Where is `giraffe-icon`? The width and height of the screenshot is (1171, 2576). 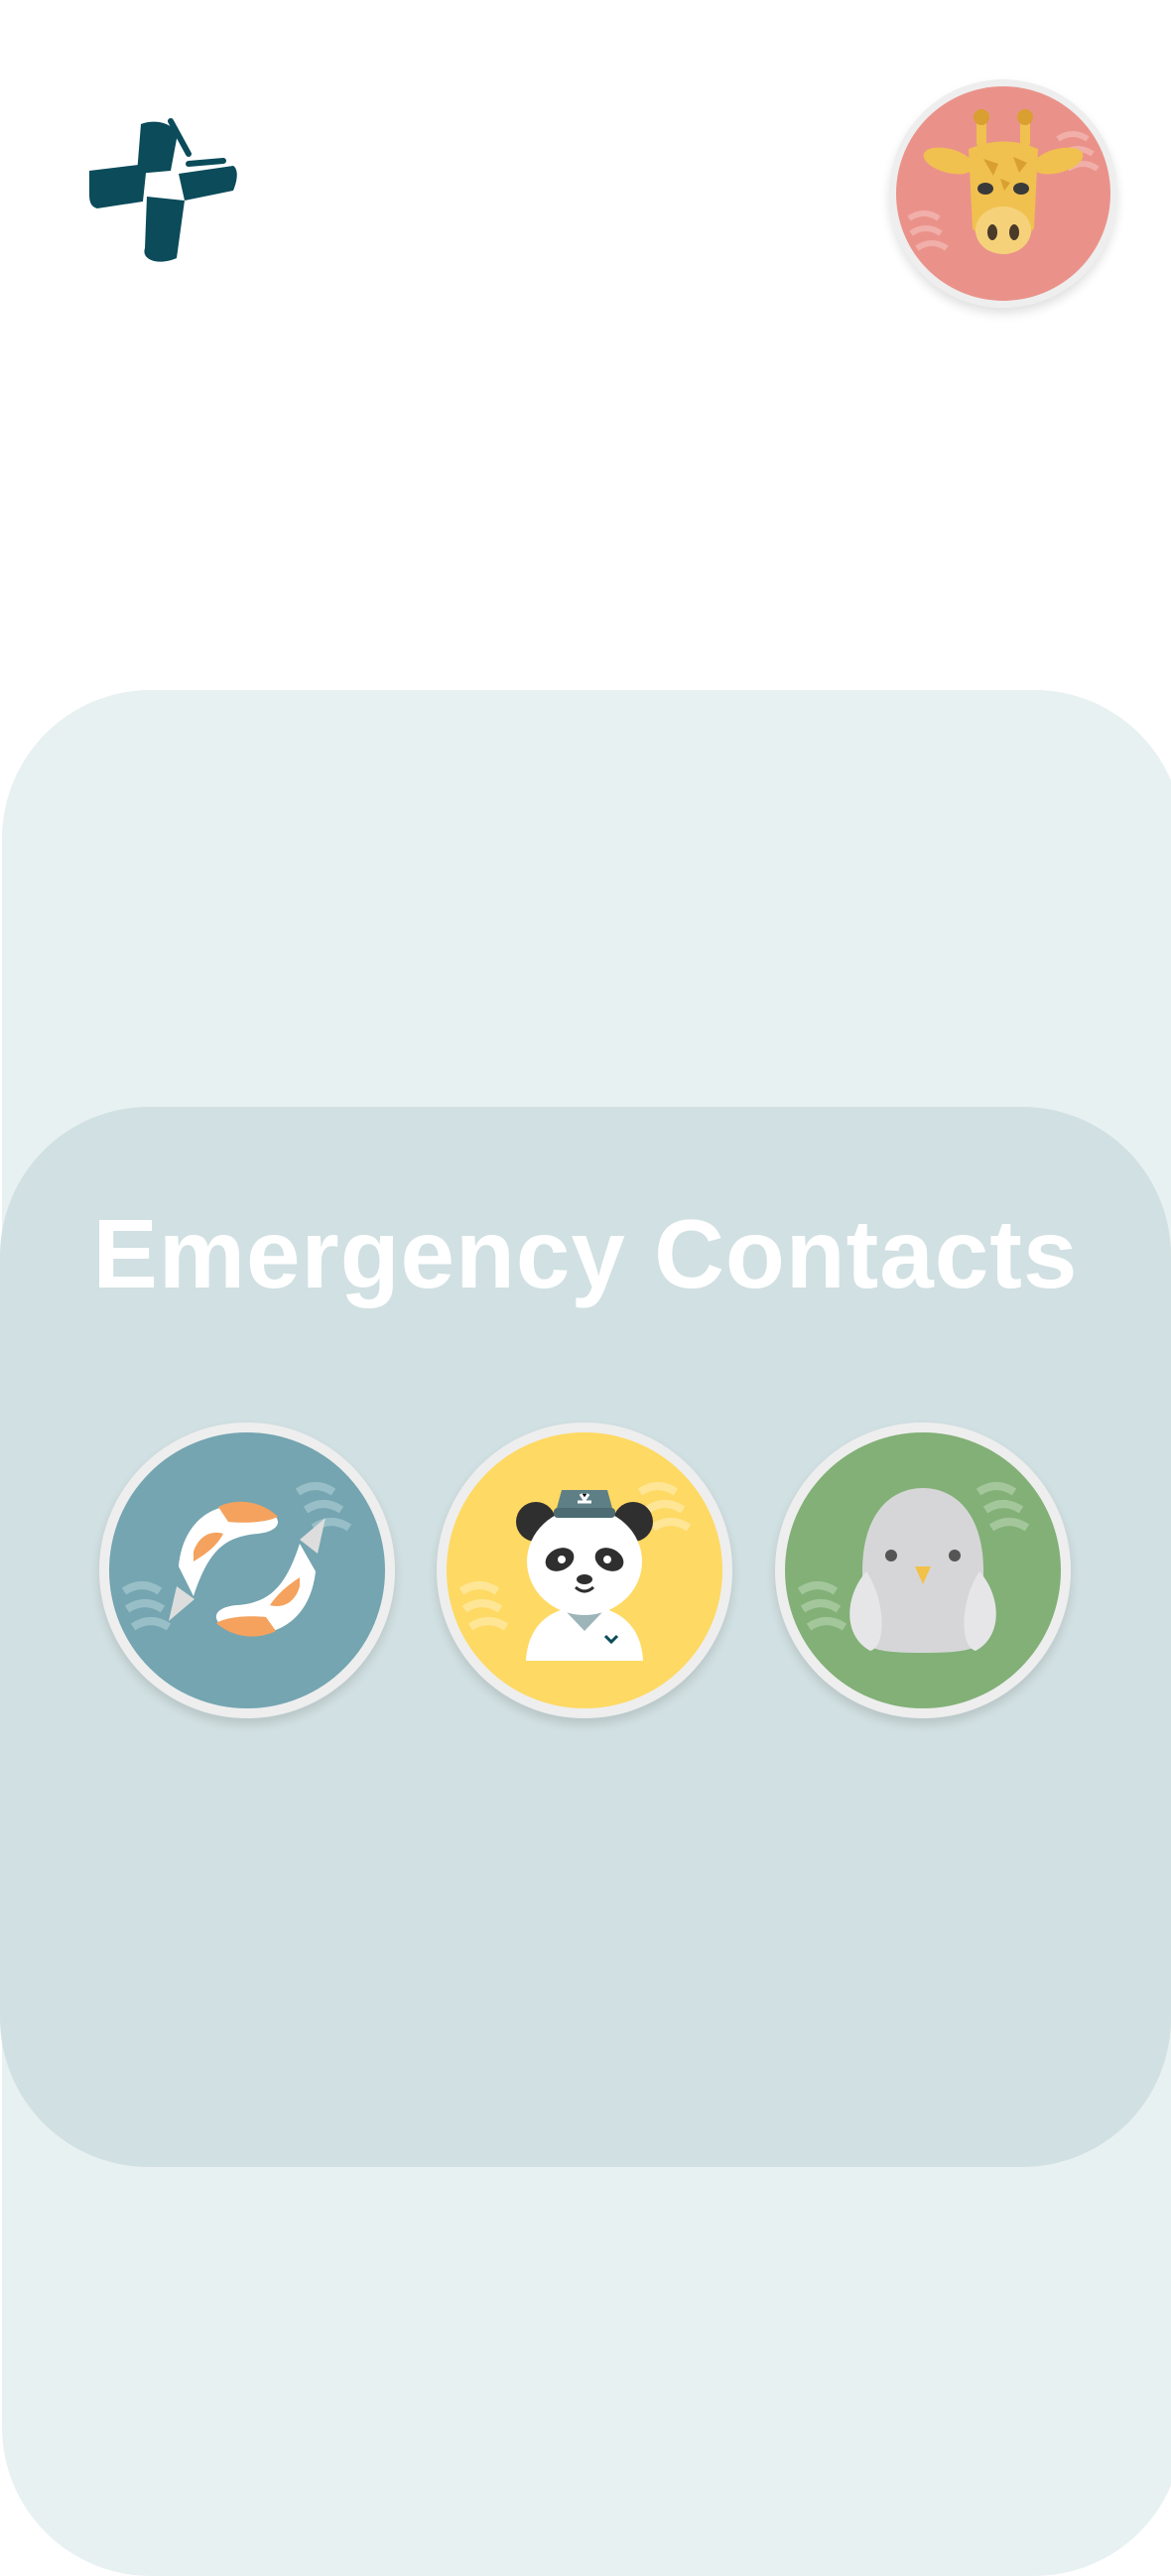
giraffe-icon is located at coordinates (1003, 193).